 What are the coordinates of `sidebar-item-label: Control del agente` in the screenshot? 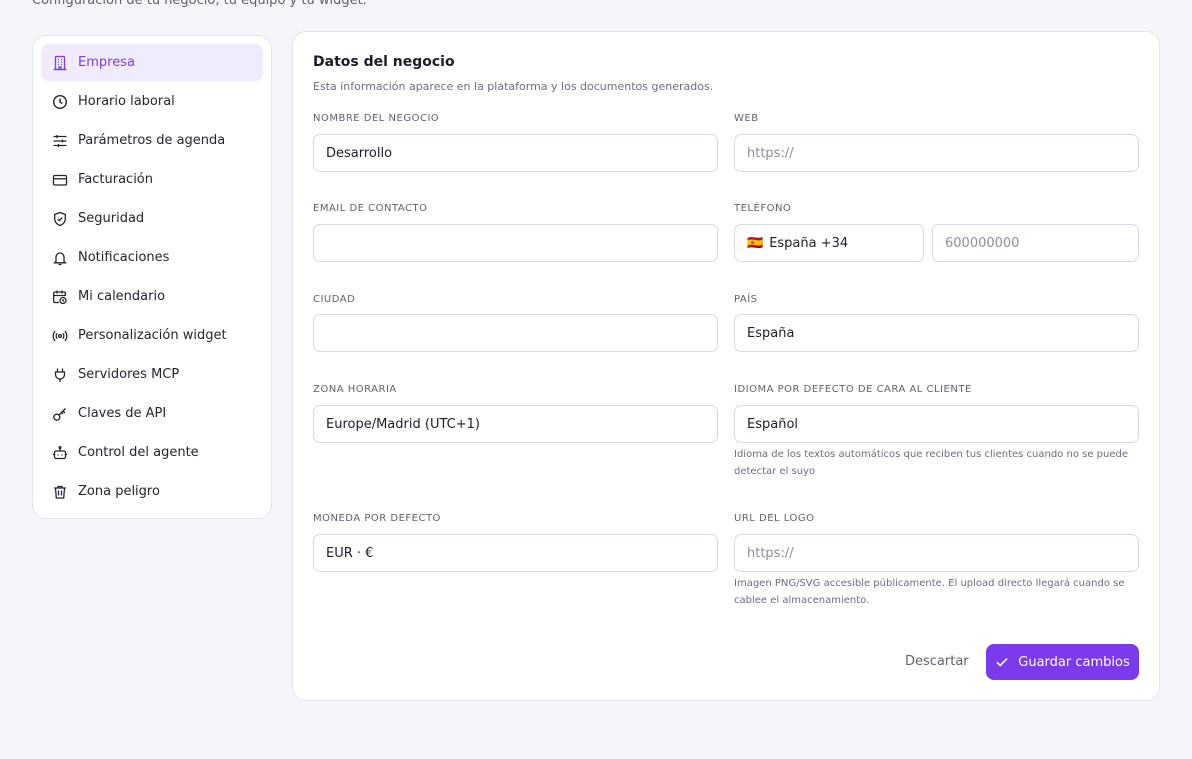 It's located at (138, 452).